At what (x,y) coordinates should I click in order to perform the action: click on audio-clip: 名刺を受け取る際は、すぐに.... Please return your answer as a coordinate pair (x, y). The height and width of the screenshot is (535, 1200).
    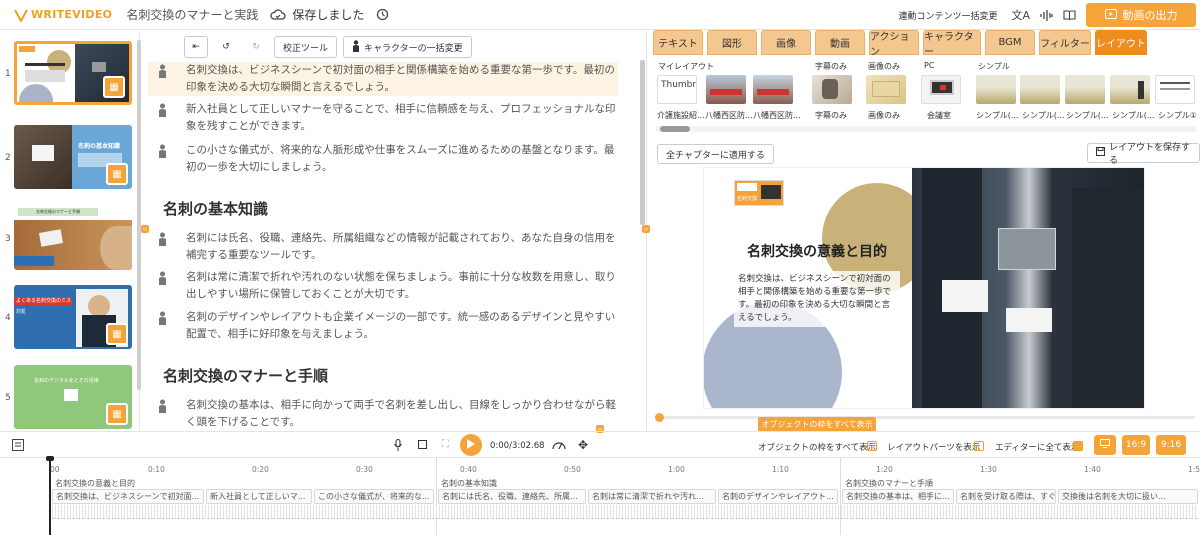
    Looking at the image, I should click on (1006, 496).